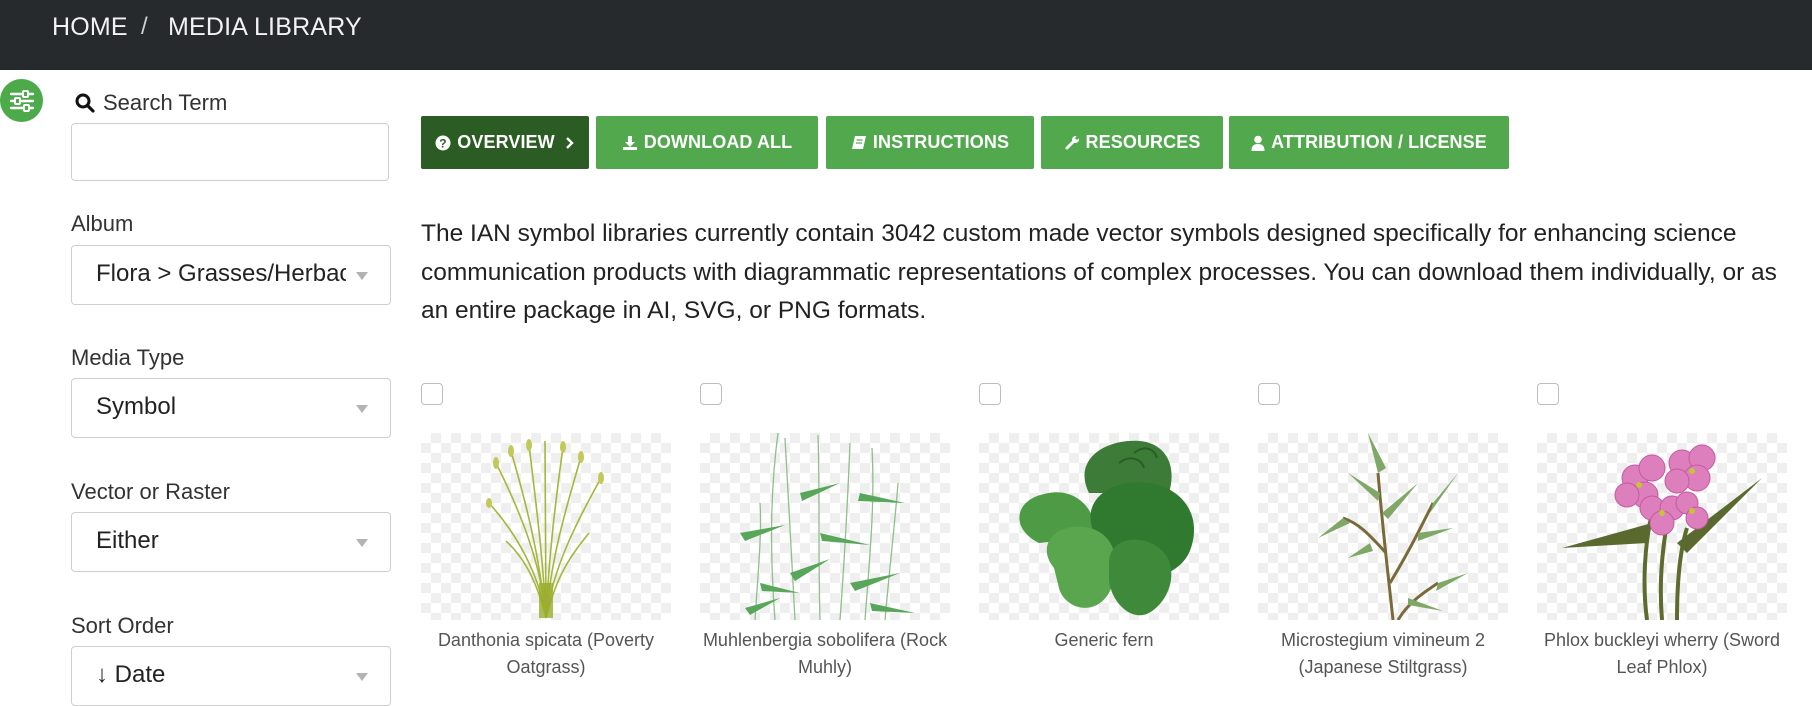  Describe the element at coordinates (569, 142) in the screenshot. I see `chevron-right-icon` at that location.